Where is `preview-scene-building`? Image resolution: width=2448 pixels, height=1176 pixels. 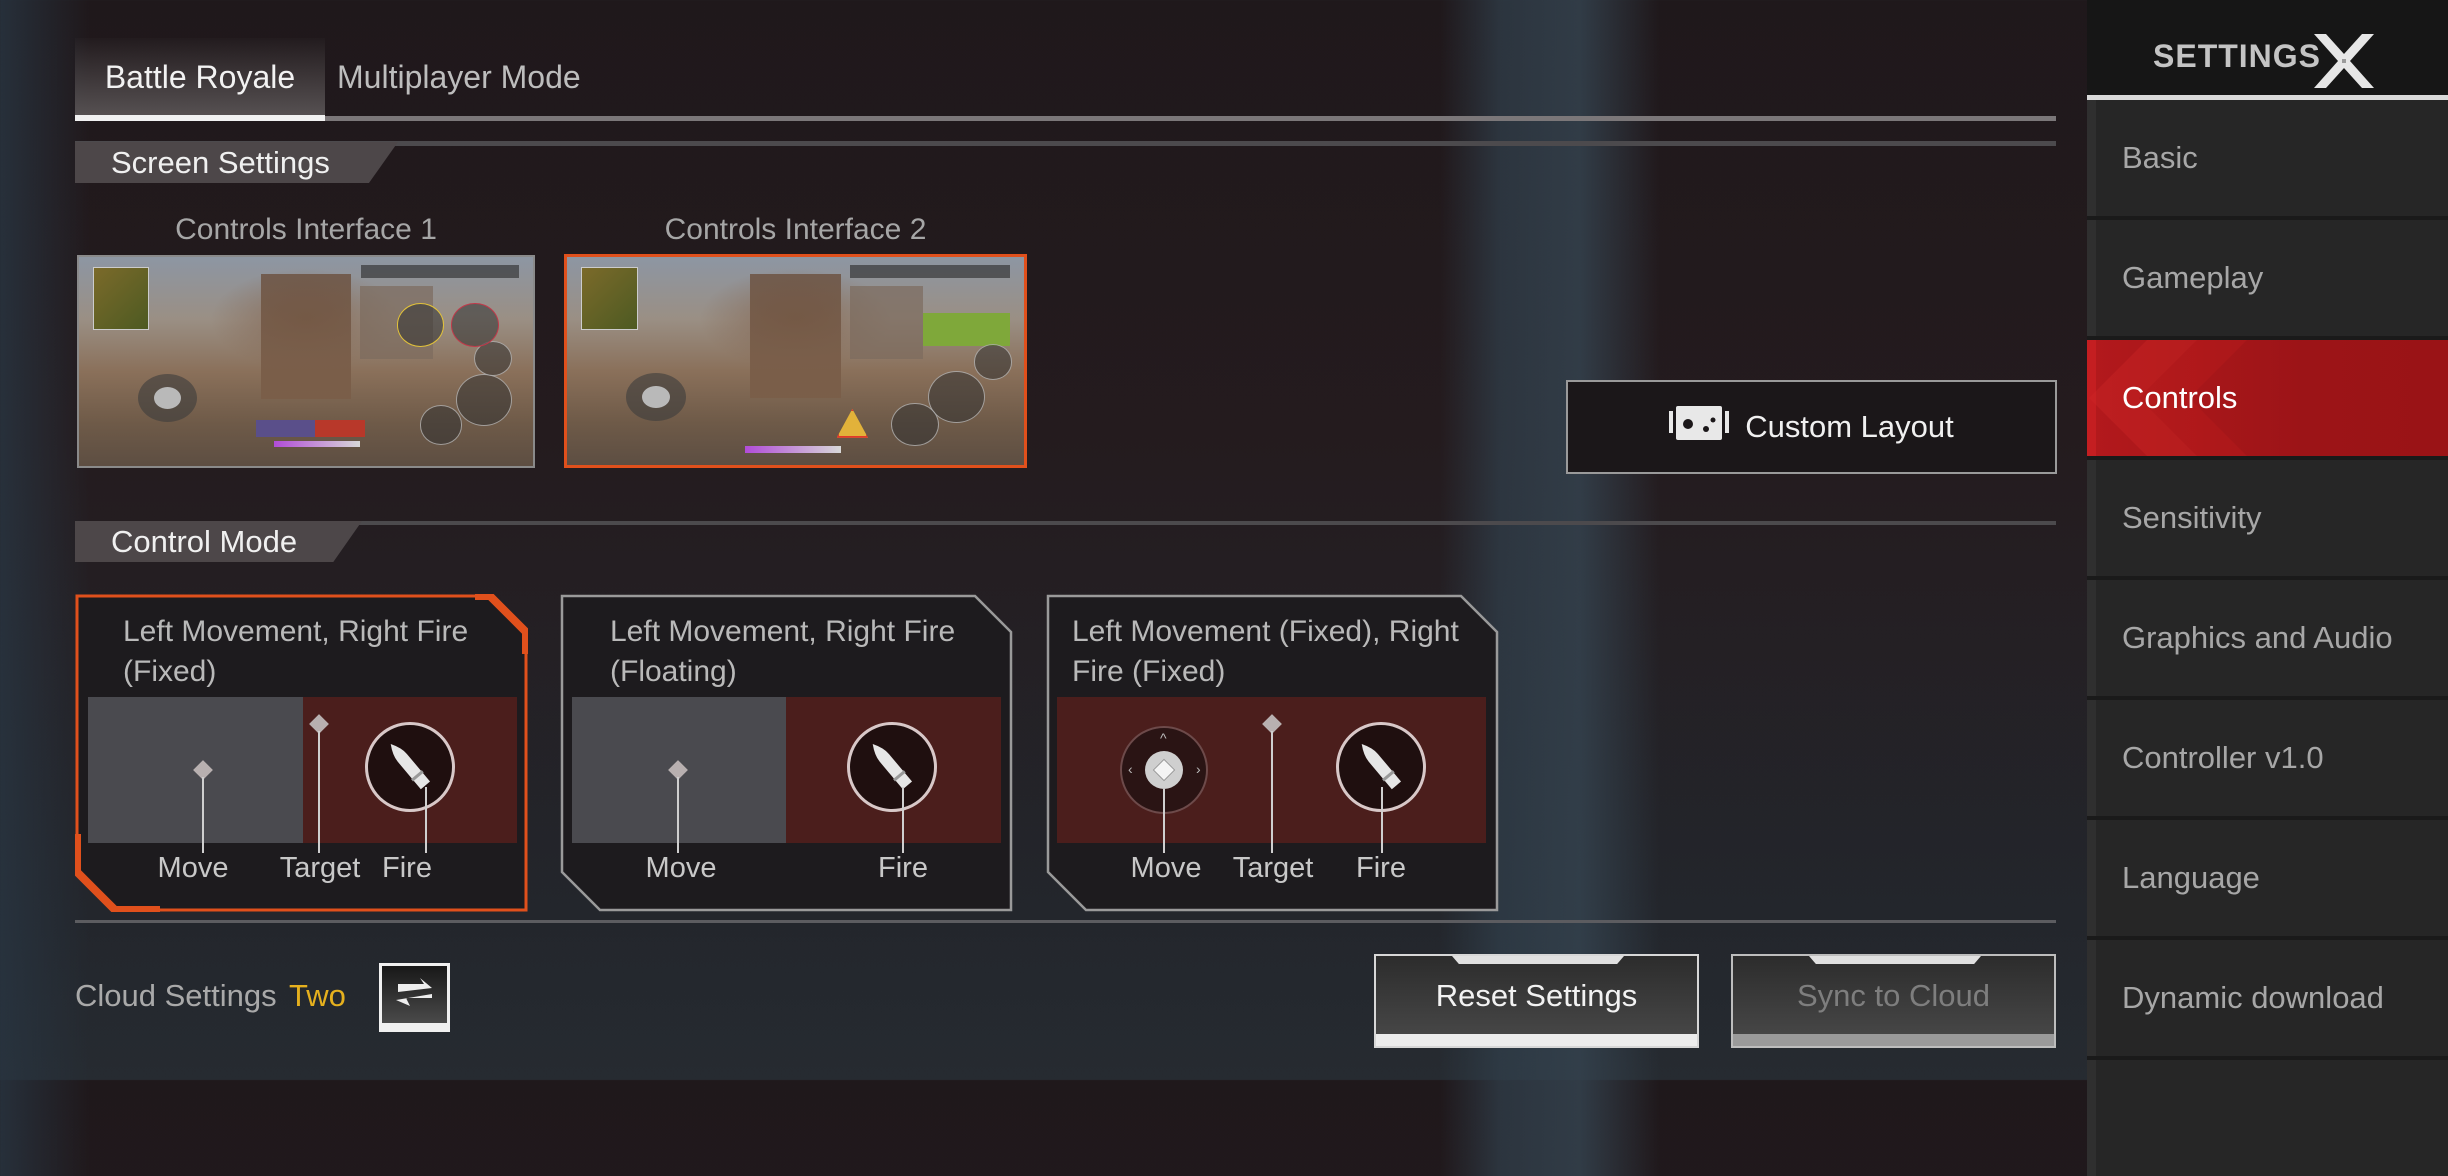
preview-scene-building is located at coordinates (887, 322).